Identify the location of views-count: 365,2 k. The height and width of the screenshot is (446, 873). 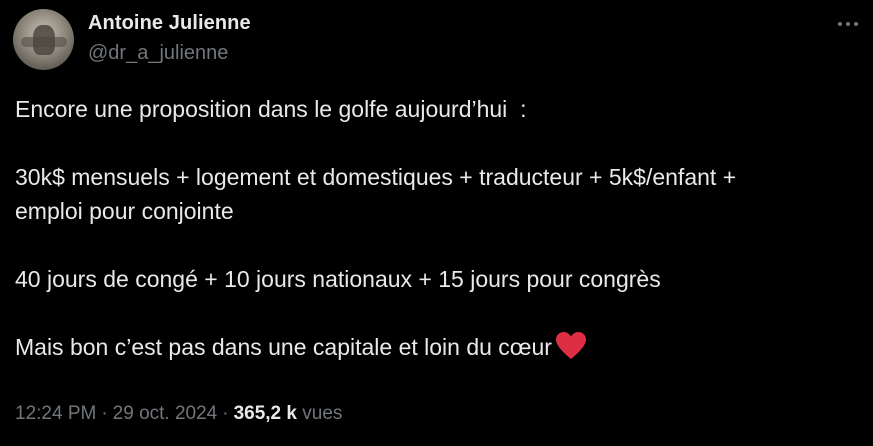
(265, 413).